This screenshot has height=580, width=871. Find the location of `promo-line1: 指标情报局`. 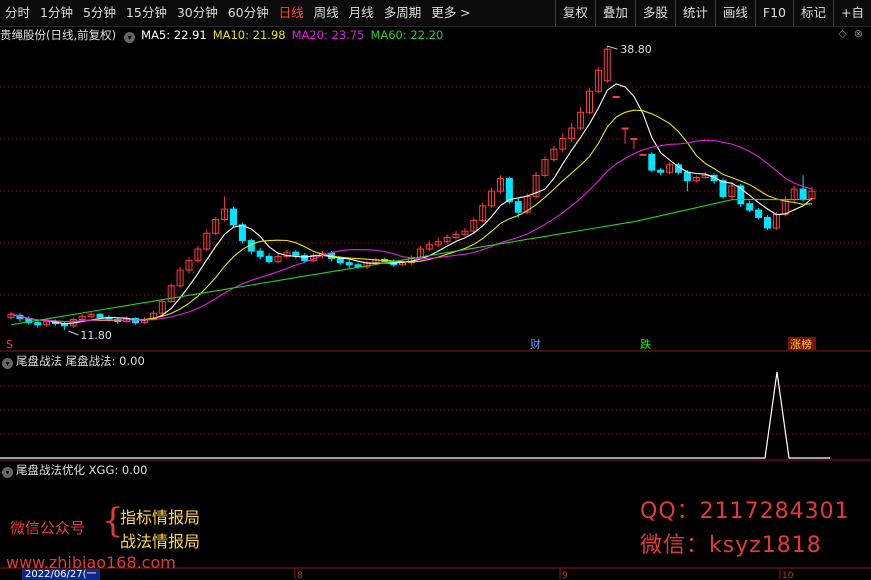

promo-line1: 指标情报局 is located at coordinates (160, 517).